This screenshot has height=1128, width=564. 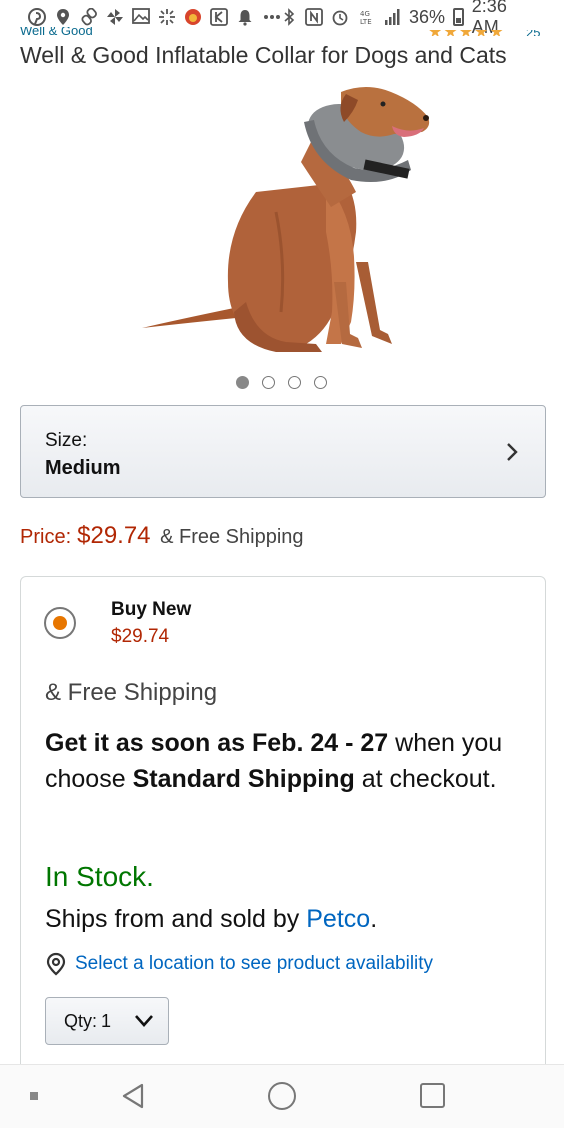 I want to click on chevron-right-icon, so click(x=512, y=452).